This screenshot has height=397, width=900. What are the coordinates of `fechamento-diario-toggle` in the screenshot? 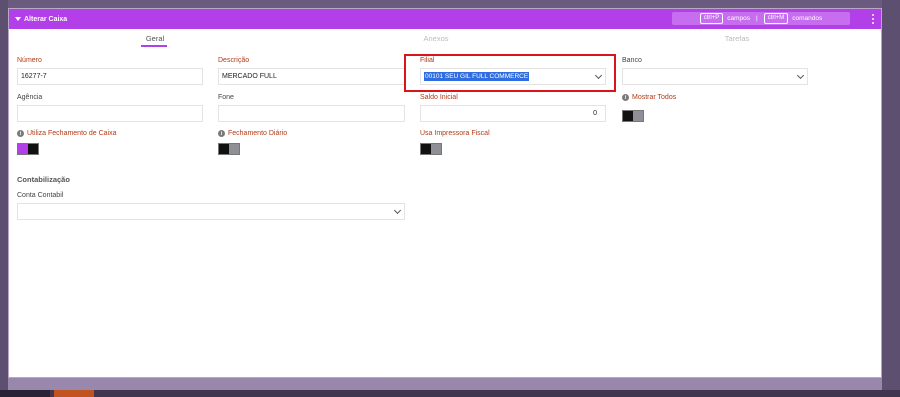 It's located at (229, 149).